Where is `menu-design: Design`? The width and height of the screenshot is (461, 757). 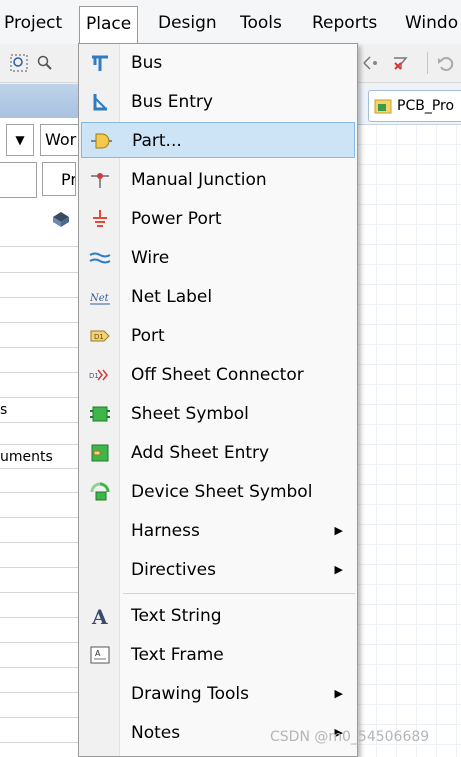 menu-design: Design is located at coordinates (187, 23).